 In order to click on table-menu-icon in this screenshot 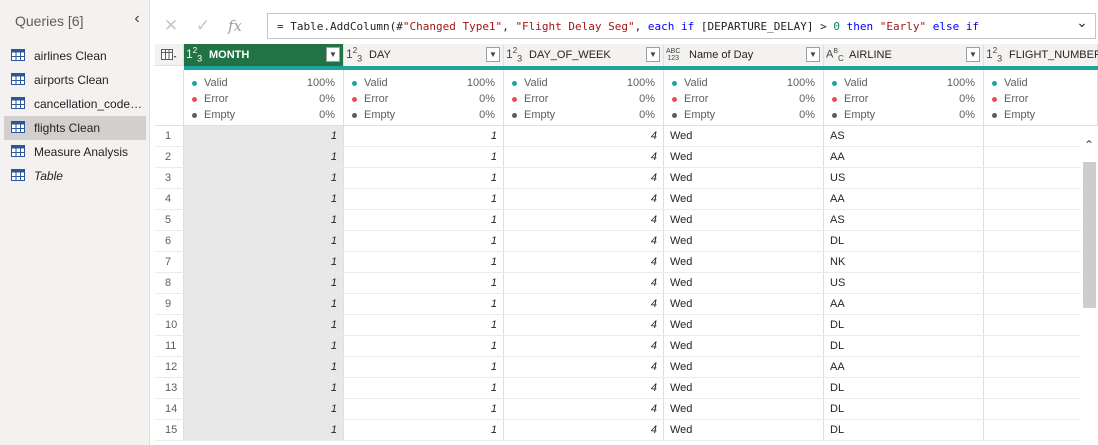, I will do `click(169, 55)`.